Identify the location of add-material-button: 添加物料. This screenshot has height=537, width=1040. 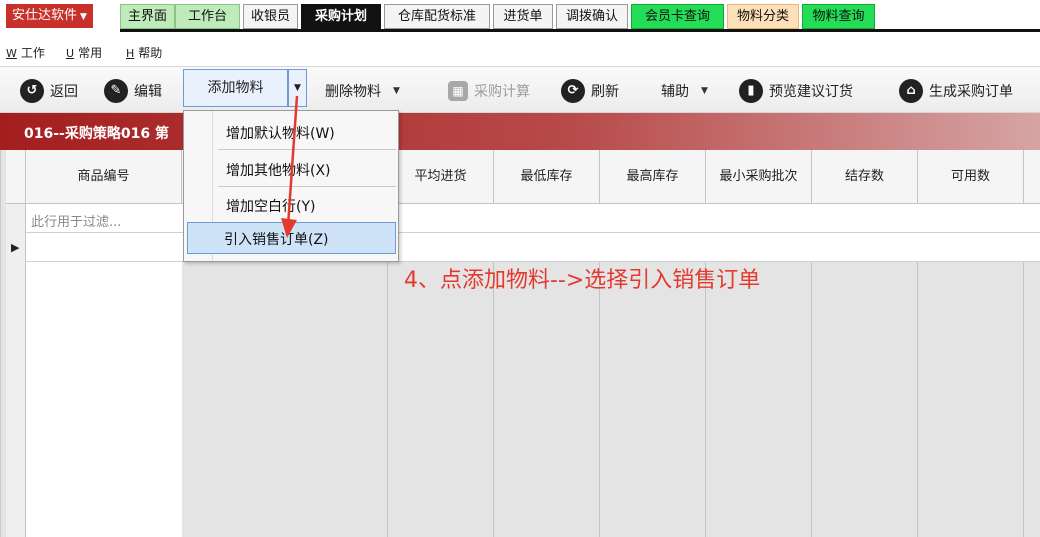
(235, 88).